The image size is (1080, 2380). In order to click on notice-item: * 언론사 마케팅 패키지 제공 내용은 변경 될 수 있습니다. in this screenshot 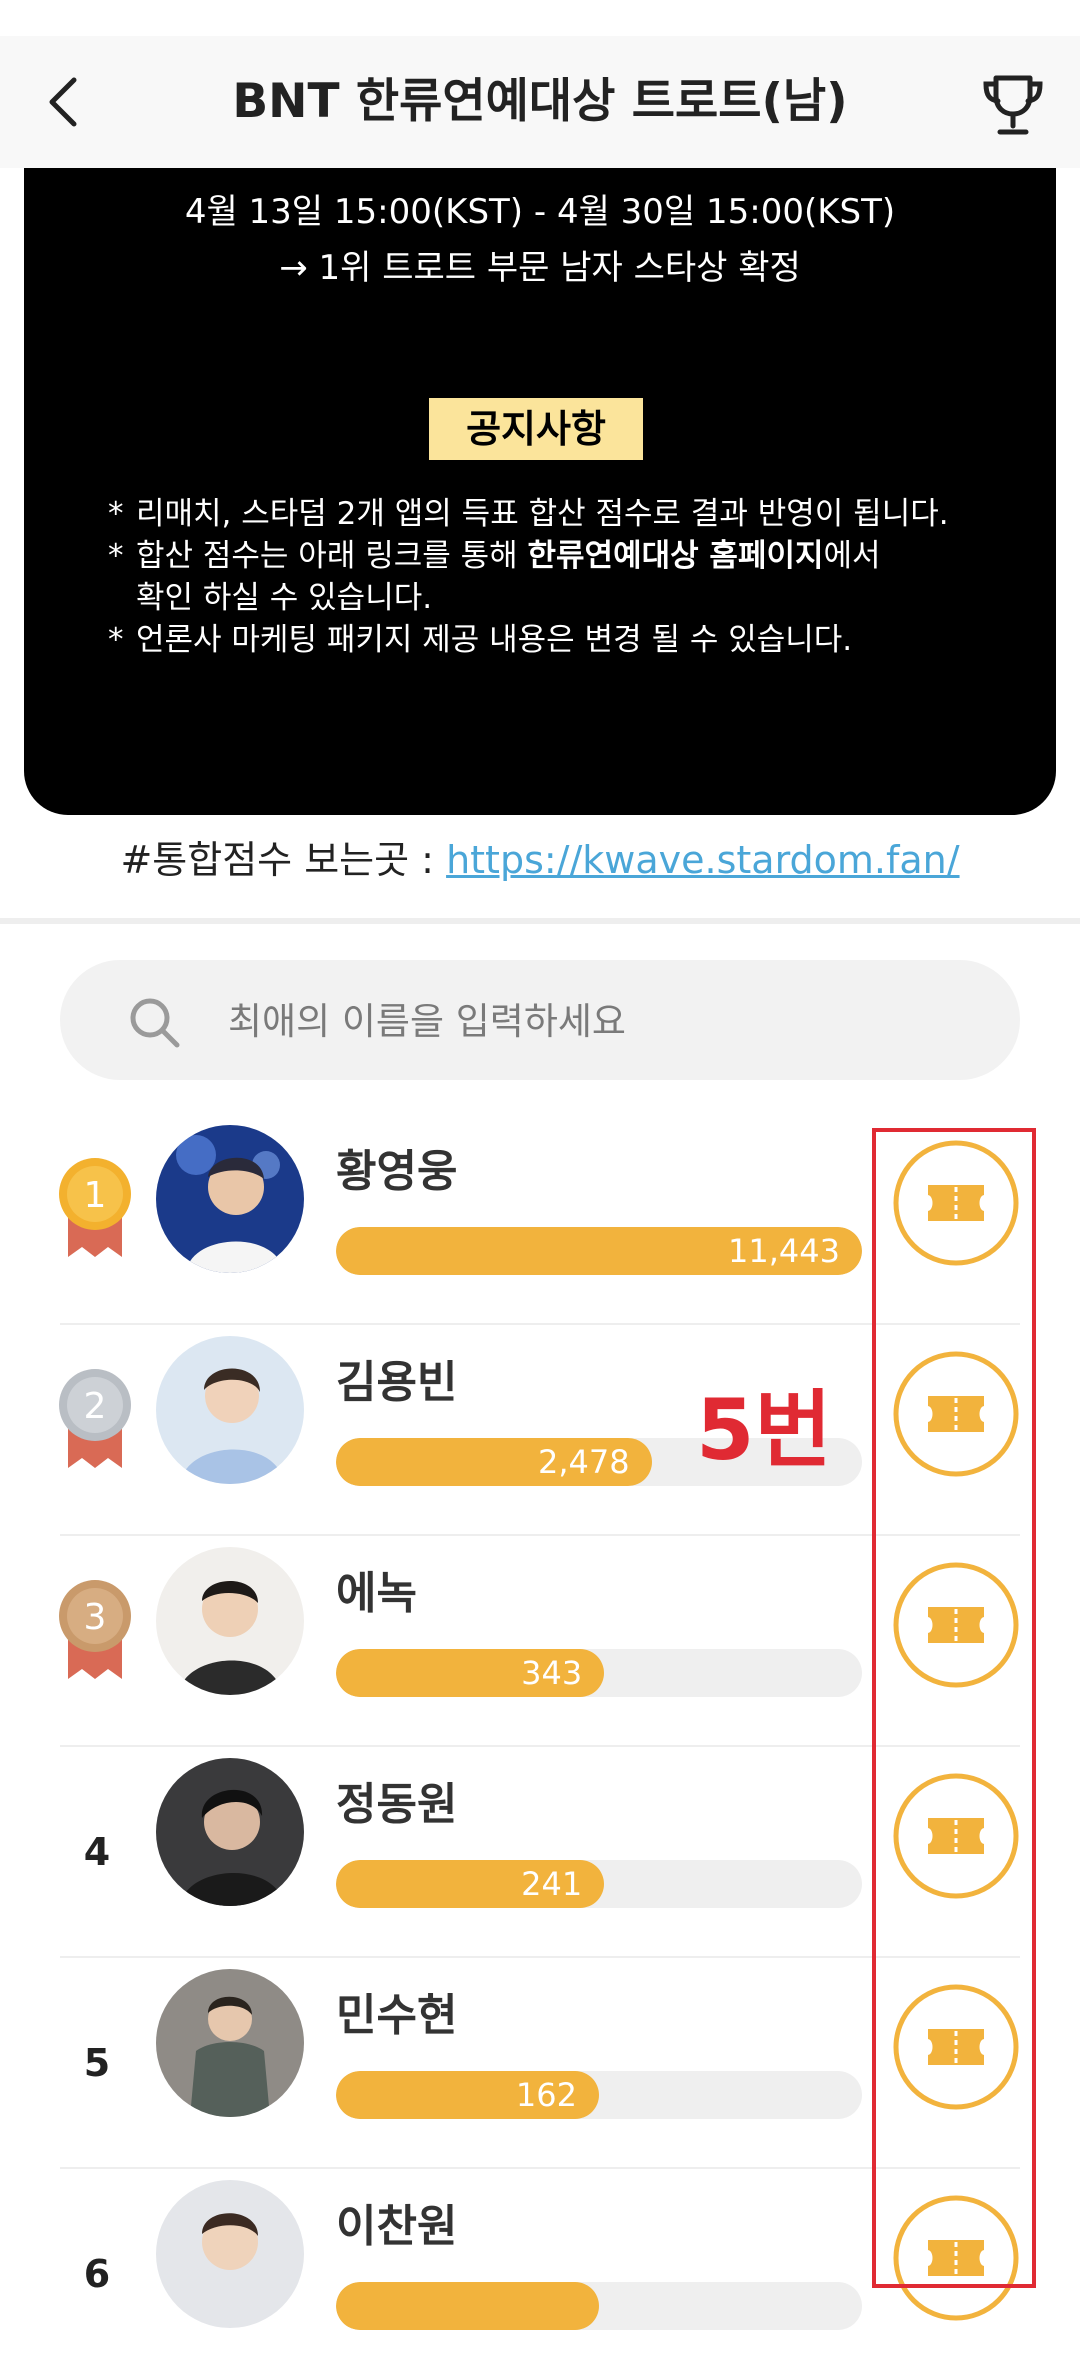, I will do `click(480, 640)`.